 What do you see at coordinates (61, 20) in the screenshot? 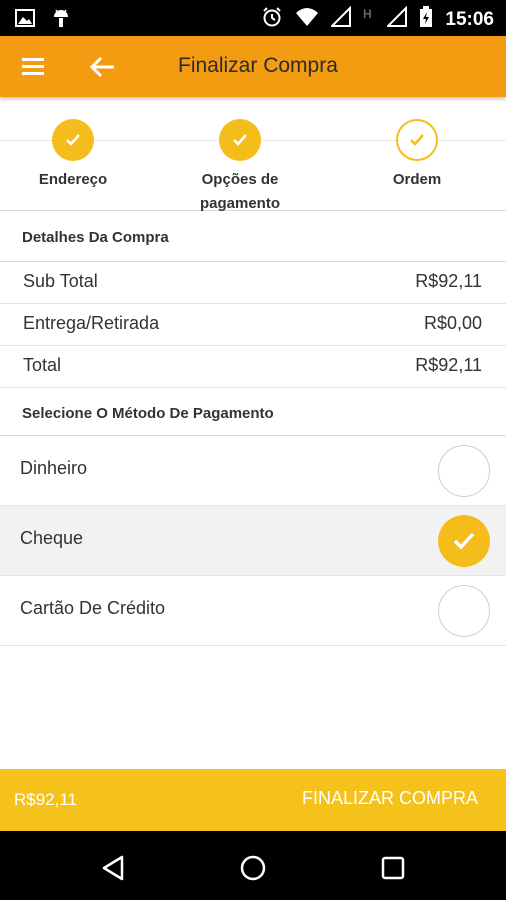
I see `android-icon` at bounding box center [61, 20].